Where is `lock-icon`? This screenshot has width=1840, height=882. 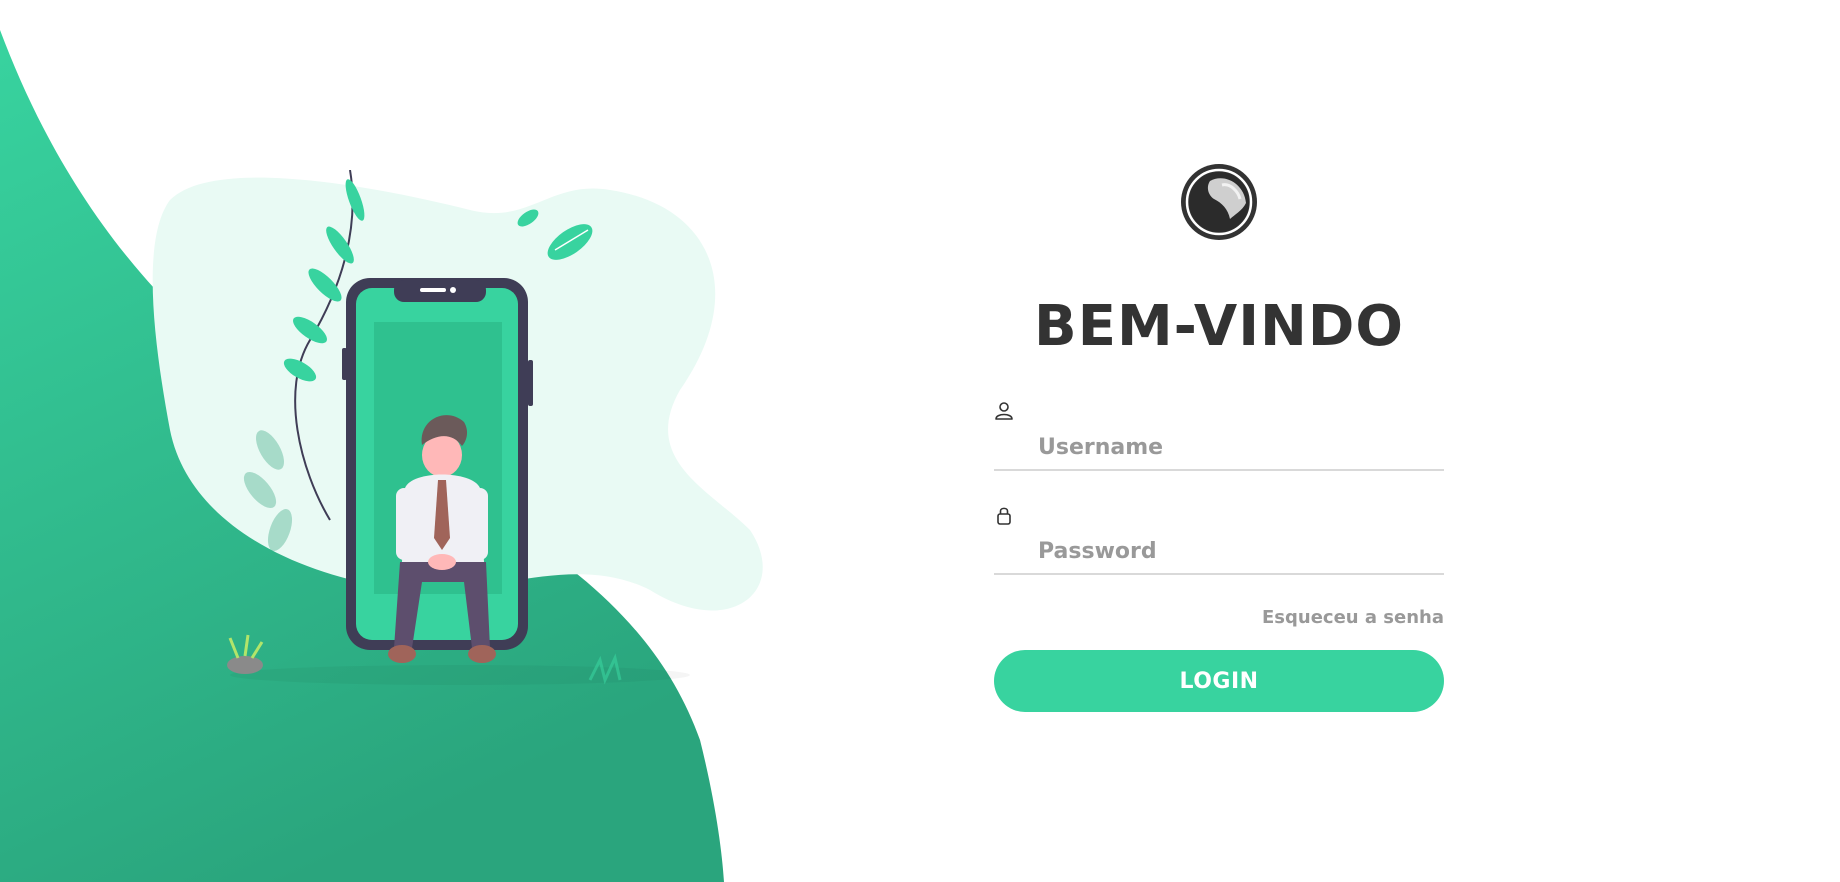
lock-icon is located at coordinates (1004, 516).